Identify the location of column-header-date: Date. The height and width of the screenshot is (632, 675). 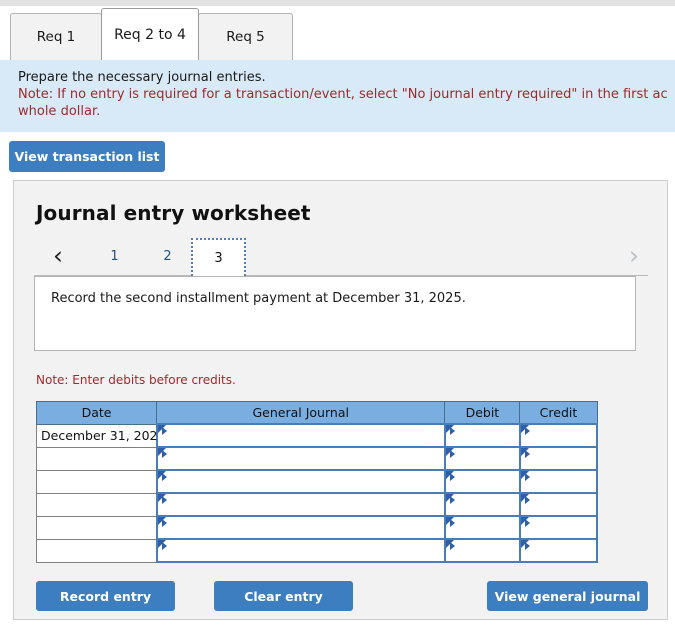
(96, 413).